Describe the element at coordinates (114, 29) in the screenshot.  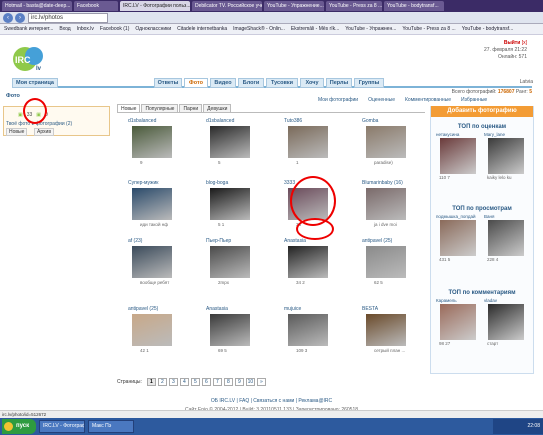
I see `bookmark: Facebook (1)` at that location.